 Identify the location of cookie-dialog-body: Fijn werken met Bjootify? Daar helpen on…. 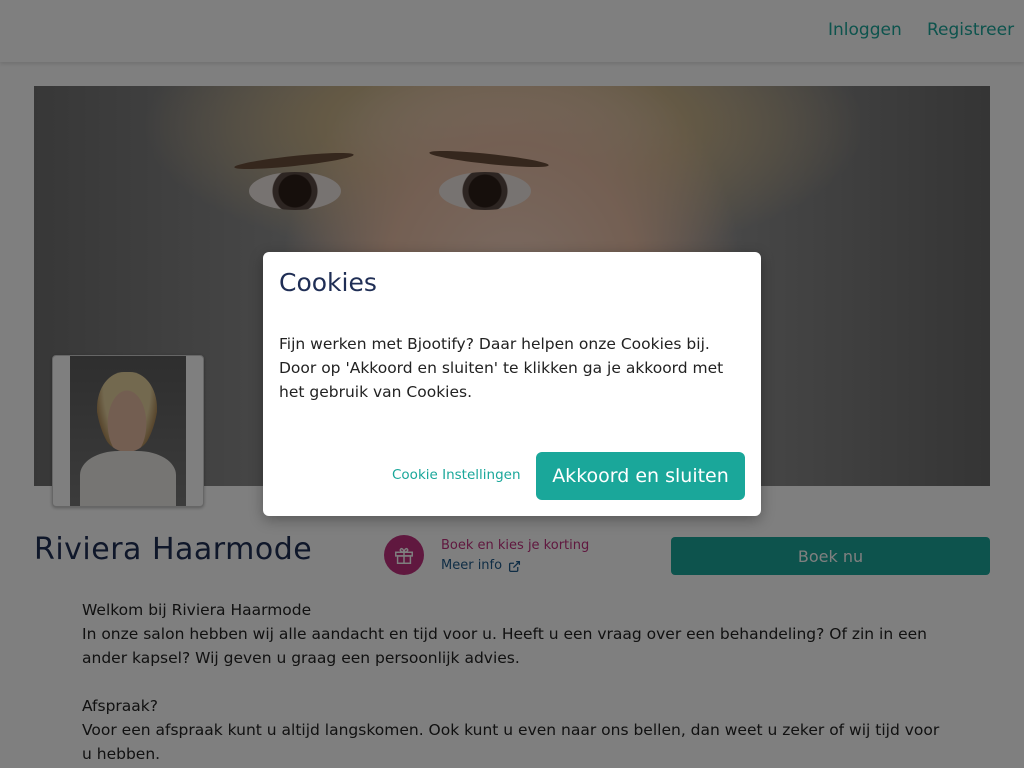
(501, 368).